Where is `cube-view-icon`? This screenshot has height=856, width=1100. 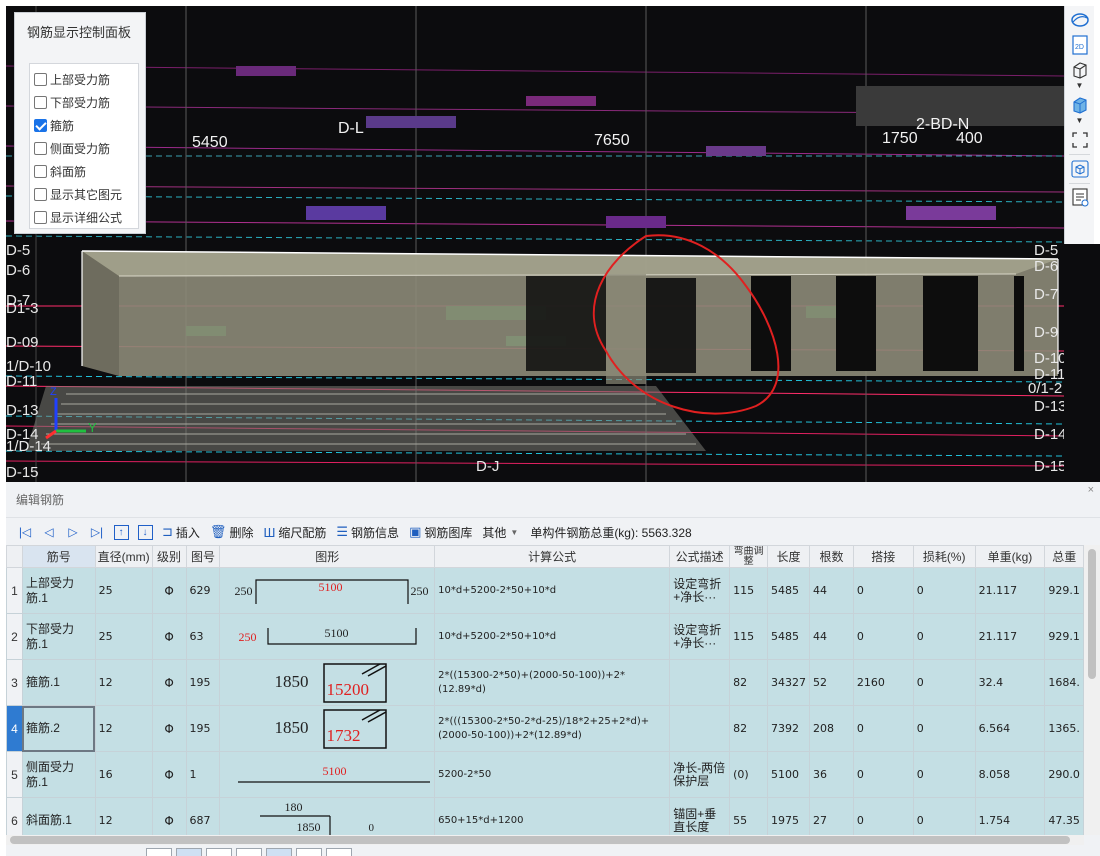
cube-view-icon is located at coordinates (1080, 169).